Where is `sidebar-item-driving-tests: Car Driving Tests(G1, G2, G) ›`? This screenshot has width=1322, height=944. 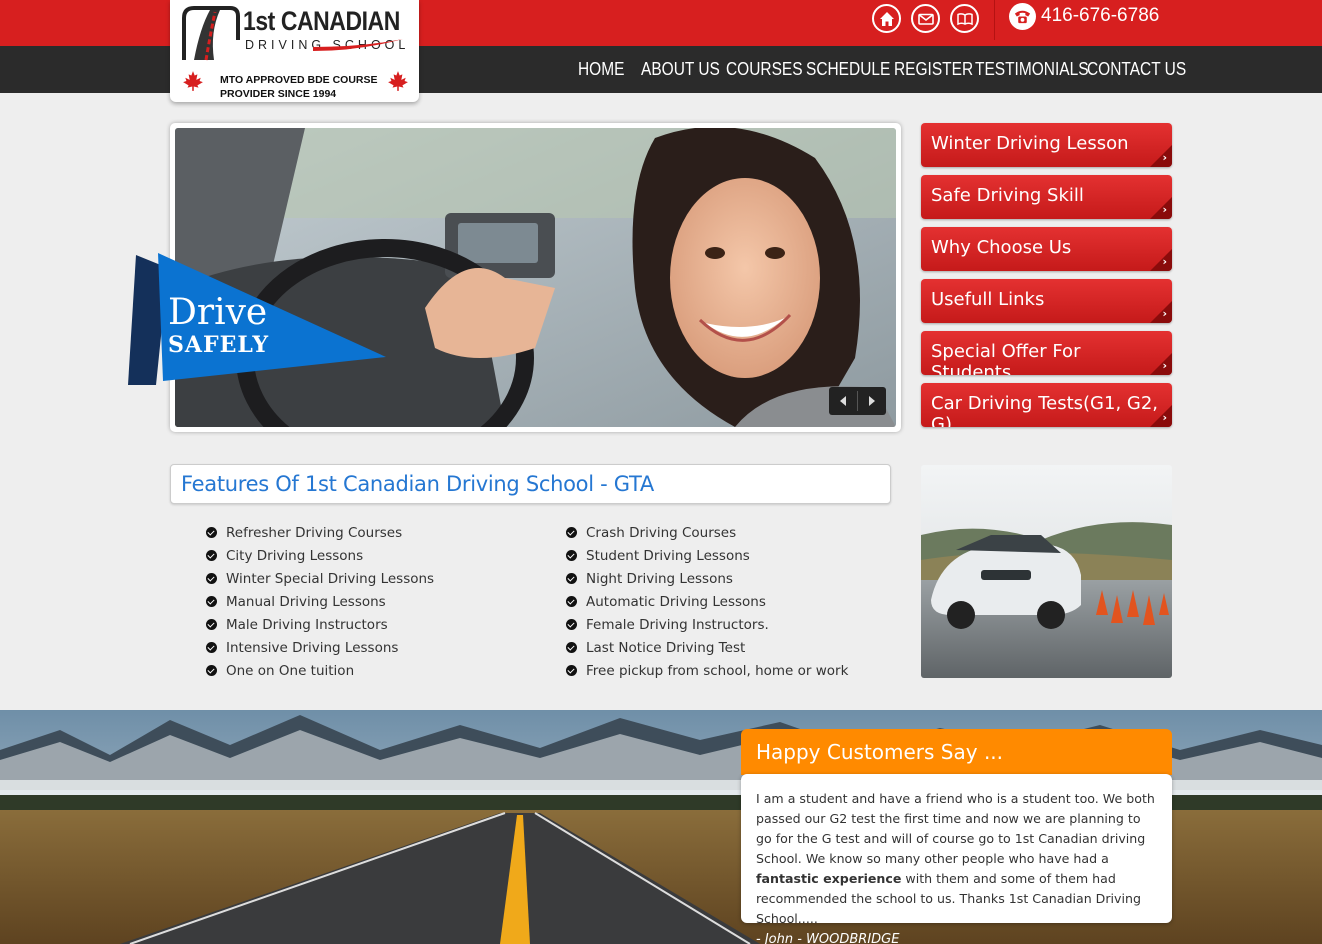
sidebar-item-driving-tests: Car Driving Tests(G1, G2, G) › is located at coordinates (1046, 405).